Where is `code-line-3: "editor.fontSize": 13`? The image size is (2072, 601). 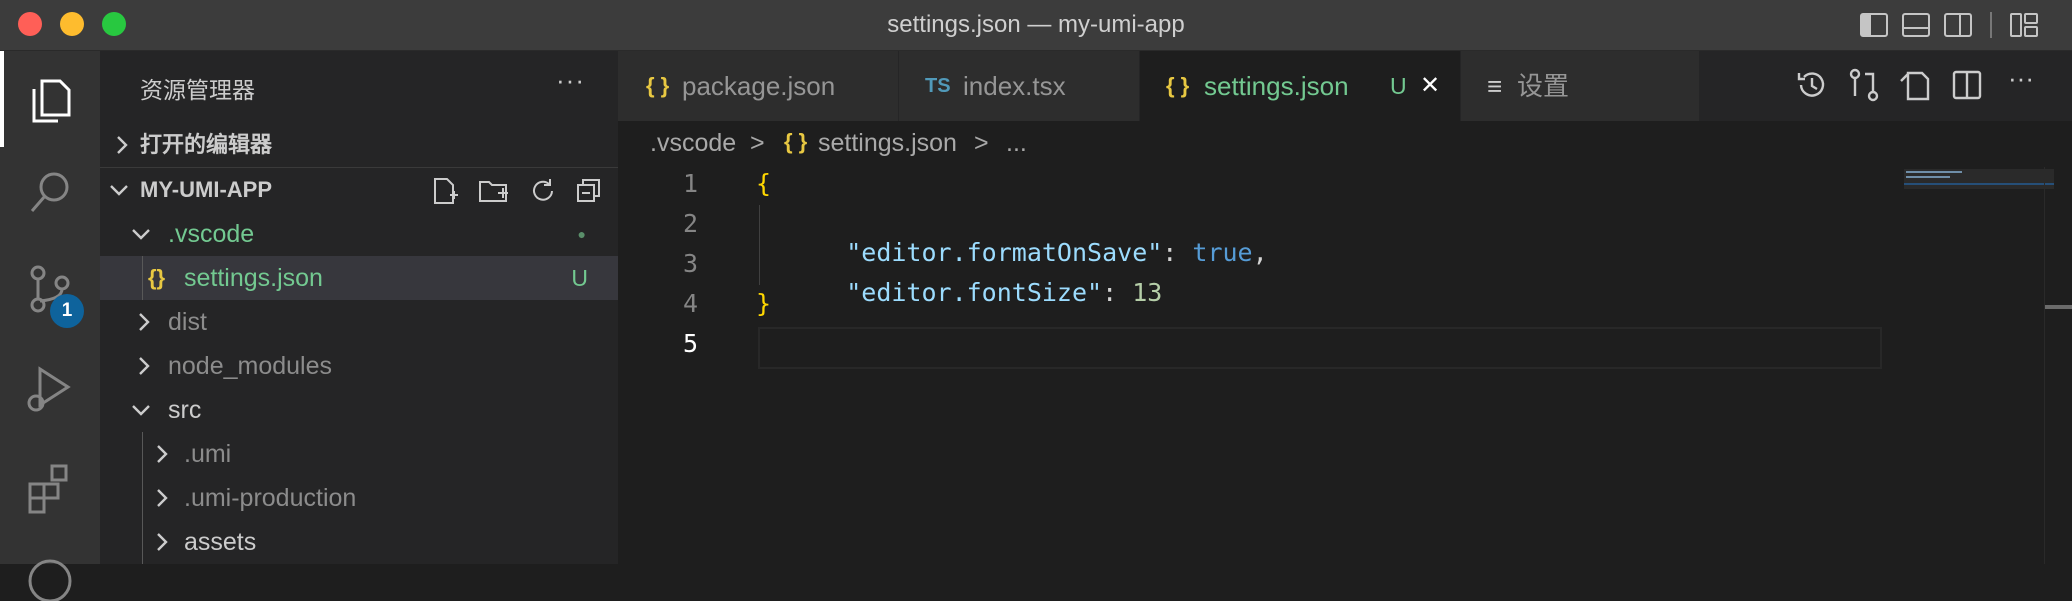
code-line-3: "editor.fontSize": 13 is located at coordinates (974, 292).